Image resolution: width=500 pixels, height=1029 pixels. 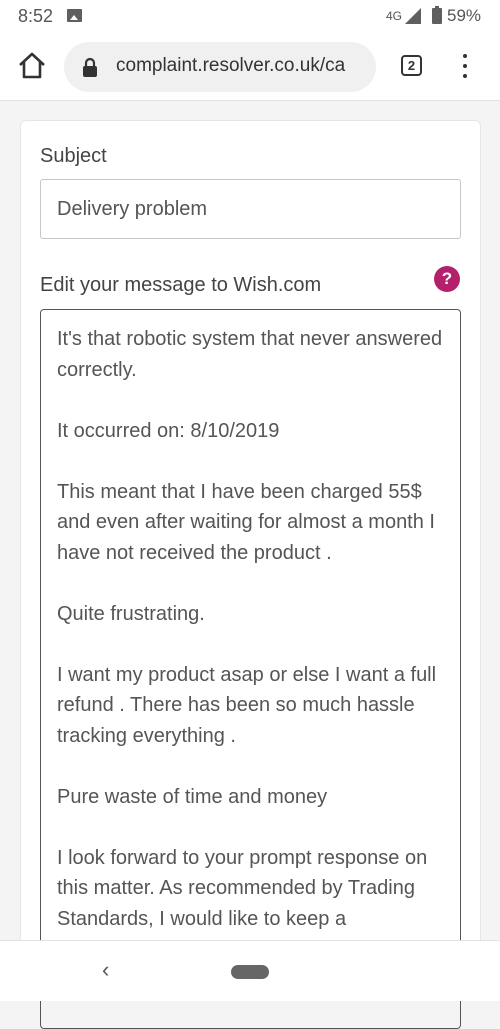 I want to click on status-time: 8:52, so click(x=36, y=16).